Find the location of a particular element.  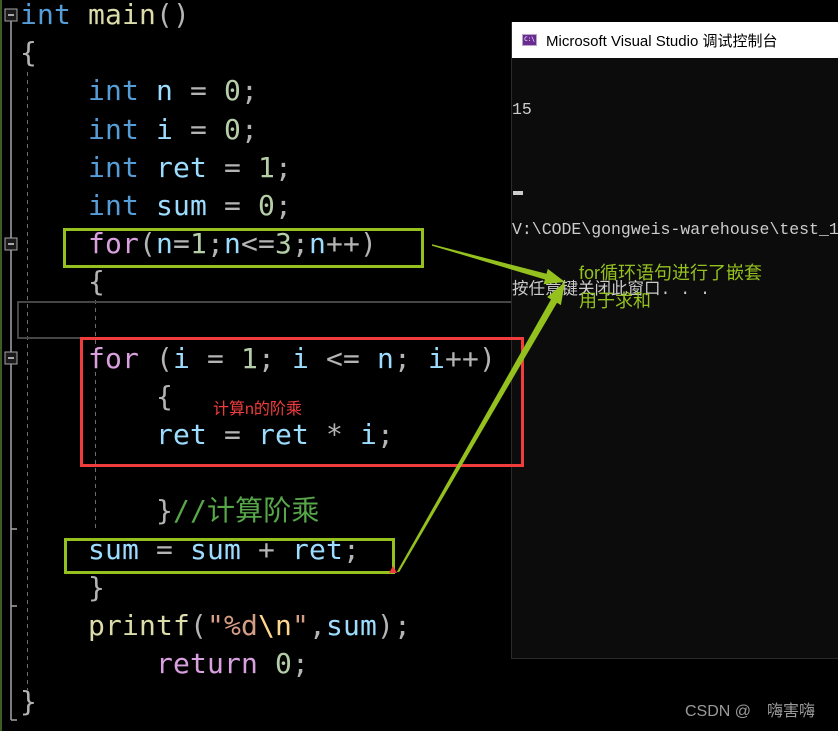

code-line: int i = 0; is located at coordinates (258, 130).